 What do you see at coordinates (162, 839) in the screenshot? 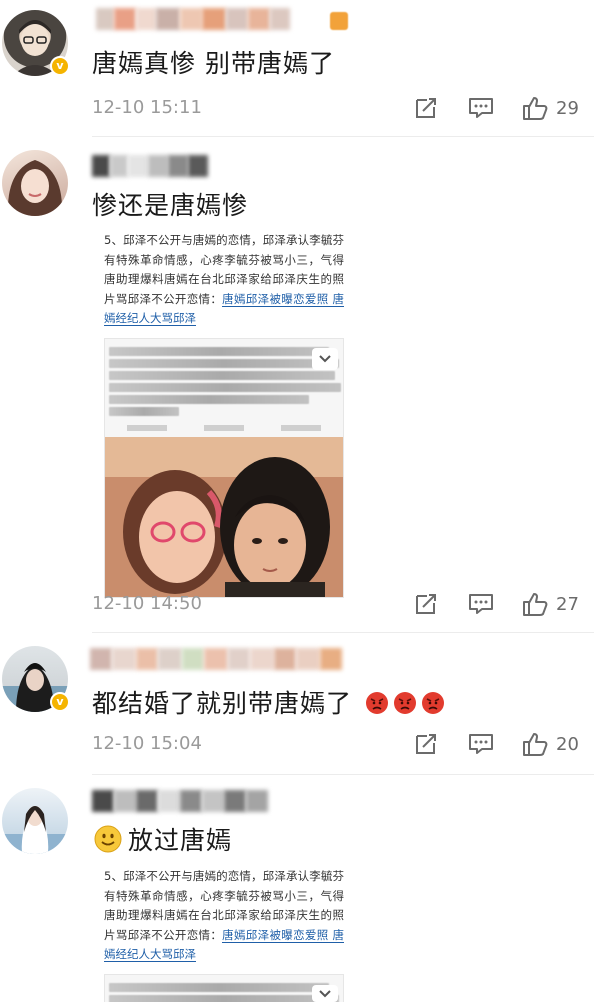
I see `comment-text: 放过唐嫣` at bounding box center [162, 839].